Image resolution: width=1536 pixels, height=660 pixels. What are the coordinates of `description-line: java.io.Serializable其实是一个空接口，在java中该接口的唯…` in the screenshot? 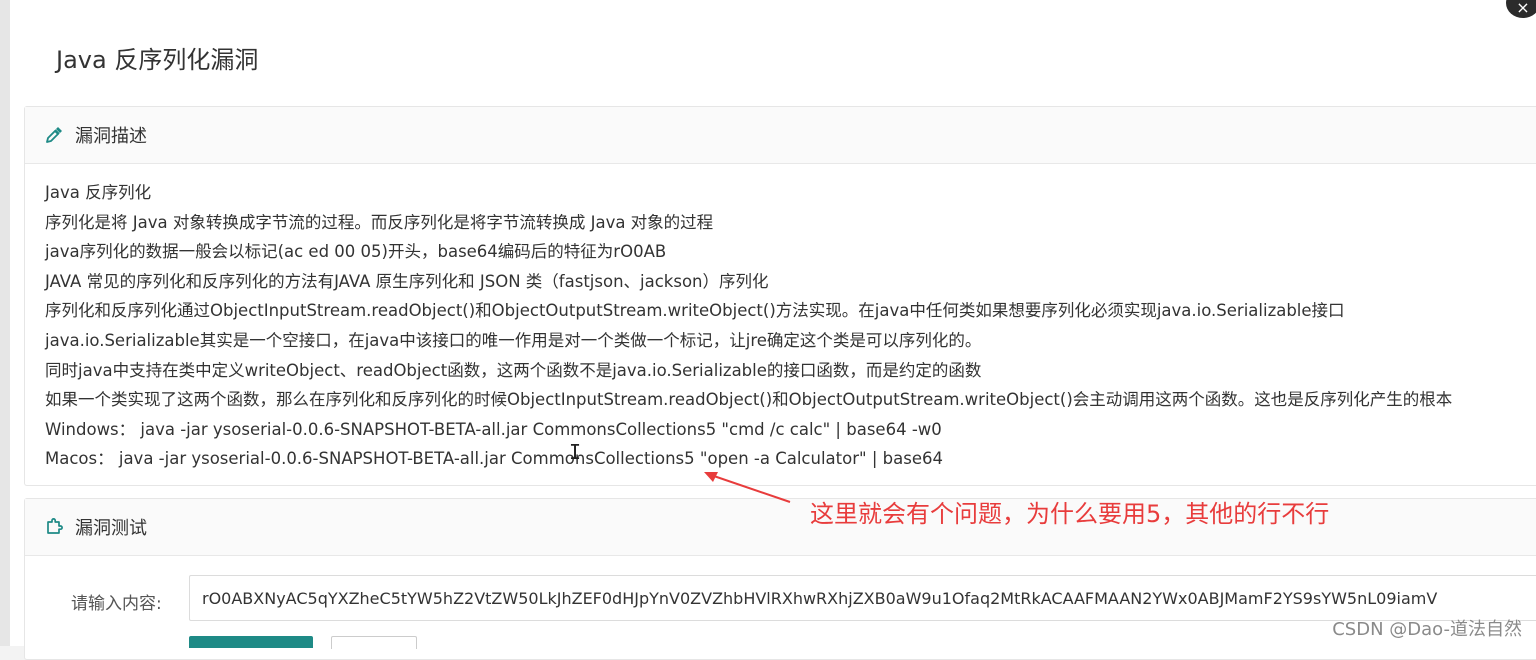 It's located at (513, 340).